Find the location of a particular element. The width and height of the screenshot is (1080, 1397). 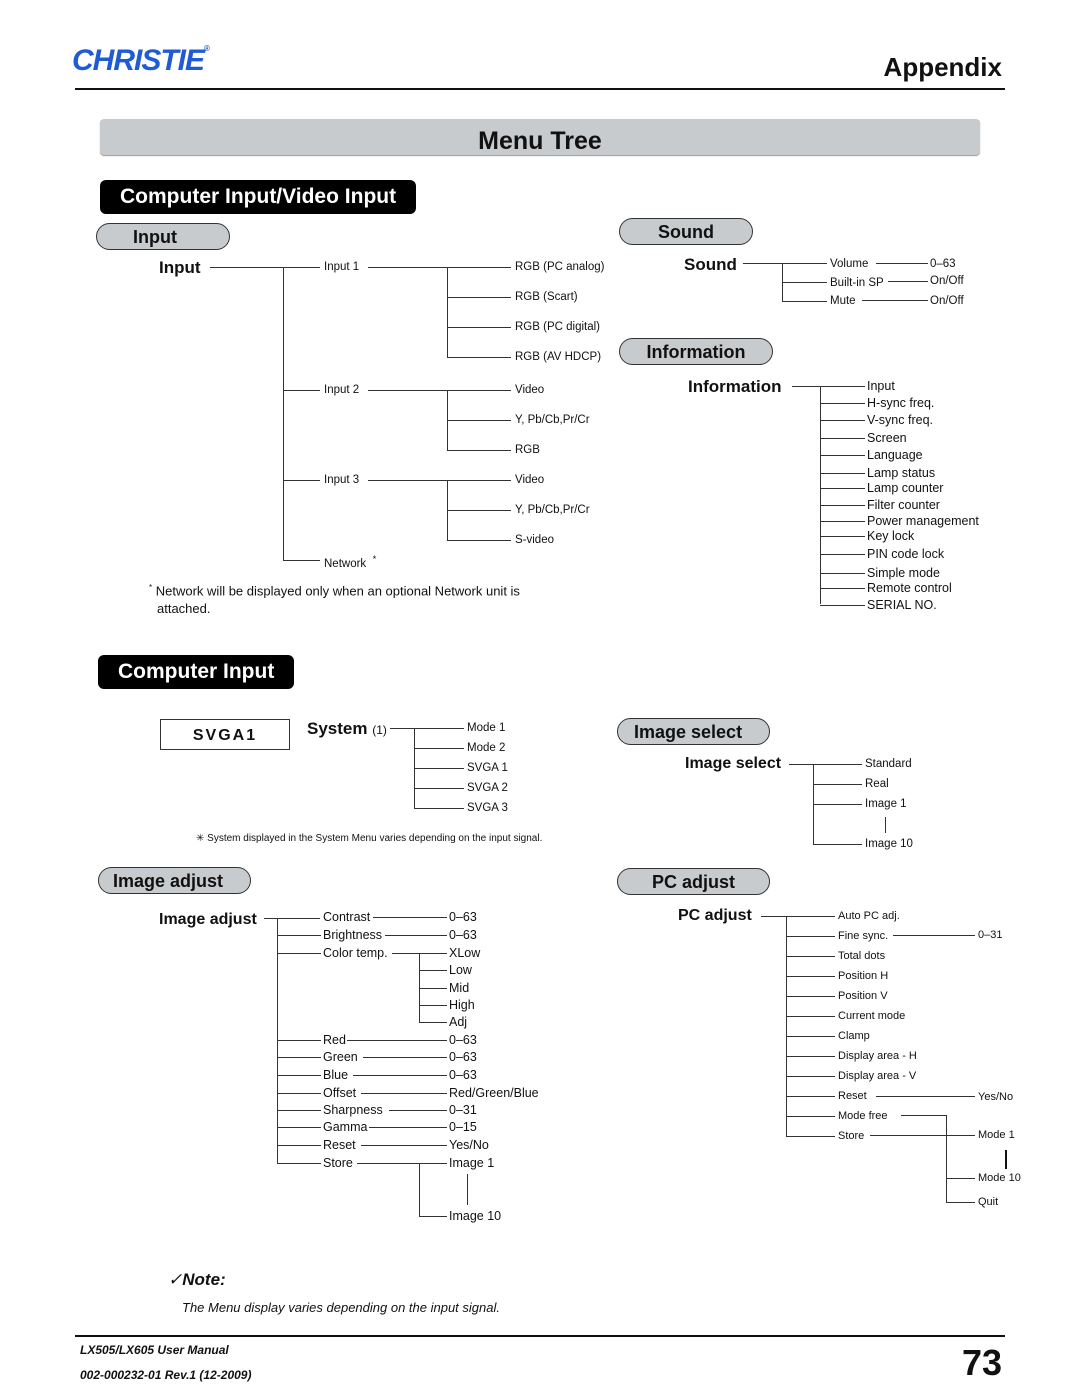

tree-value: High is located at coordinates (462, 1005).